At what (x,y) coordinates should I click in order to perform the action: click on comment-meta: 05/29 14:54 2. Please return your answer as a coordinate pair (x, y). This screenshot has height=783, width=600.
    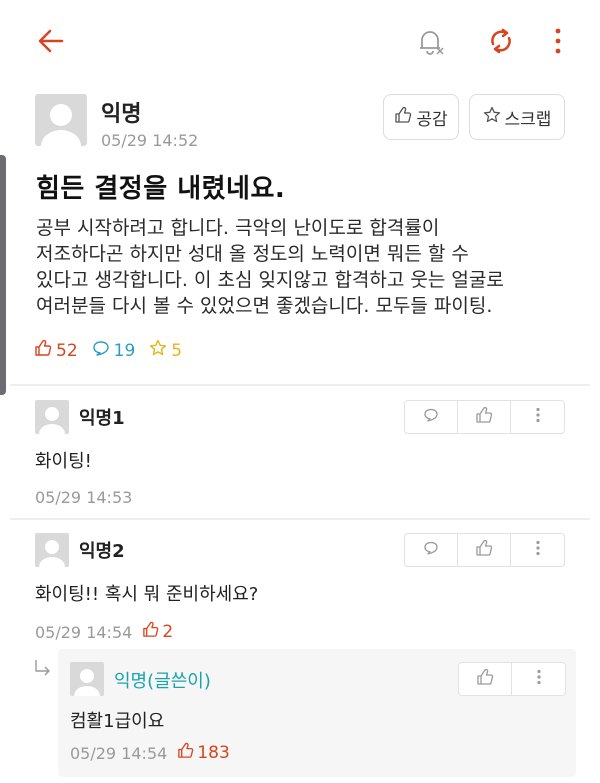
    Looking at the image, I should click on (104, 632).